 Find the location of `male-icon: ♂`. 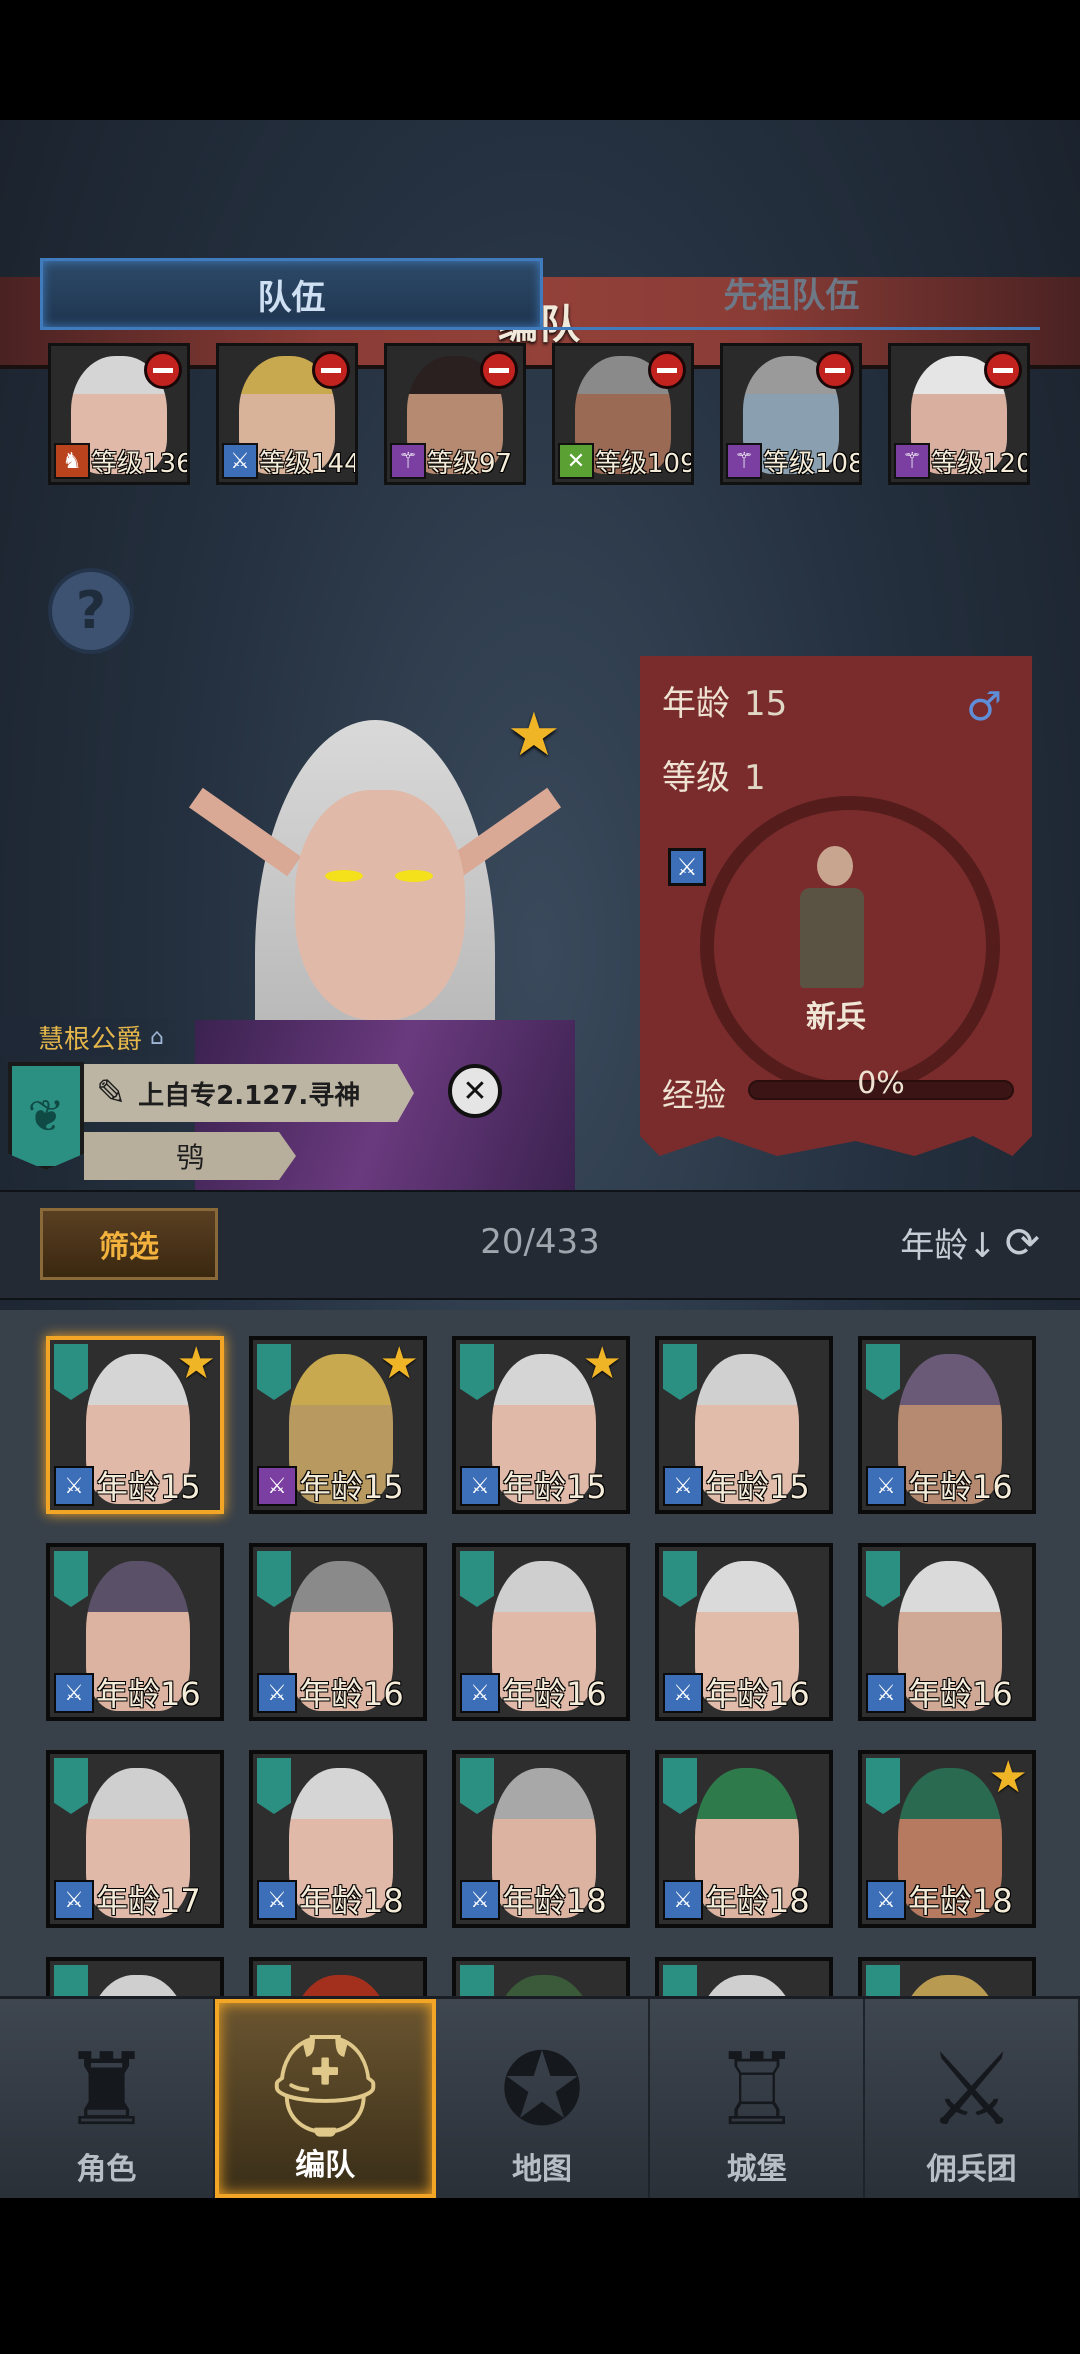

male-icon: ♂ is located at coordinates (984, 707).